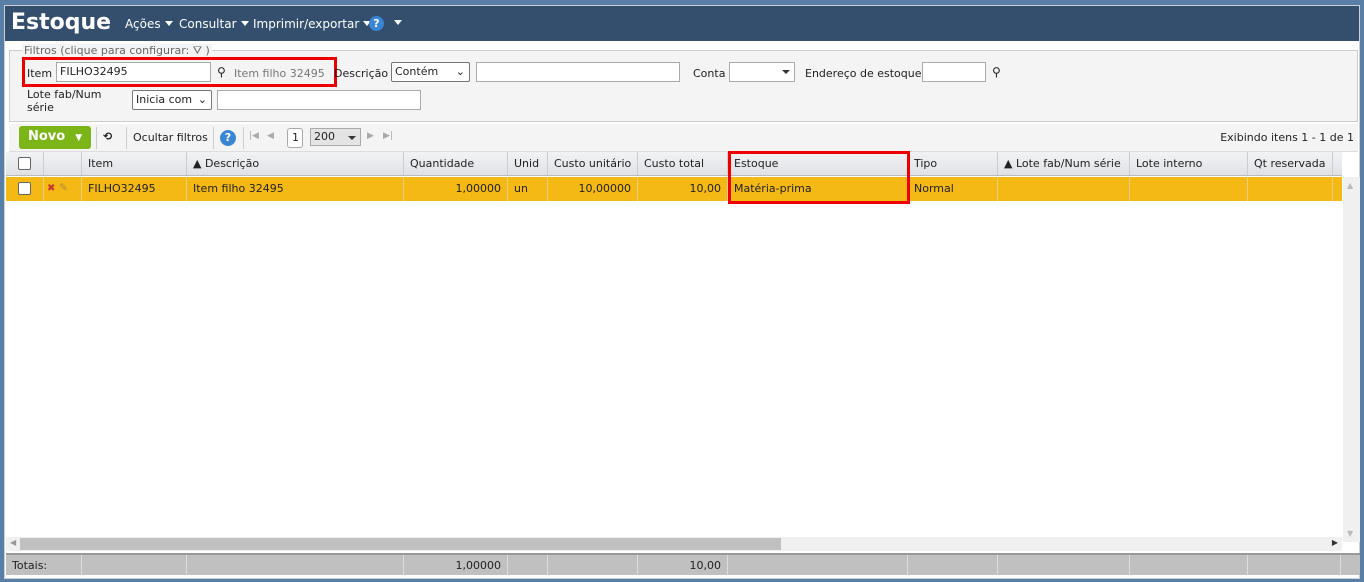 The height and width of the screenshot is (582, 1364). Describe the element at coordinates (44, 565) in the screenshot. I see `totals-label: Totais:` at that location.